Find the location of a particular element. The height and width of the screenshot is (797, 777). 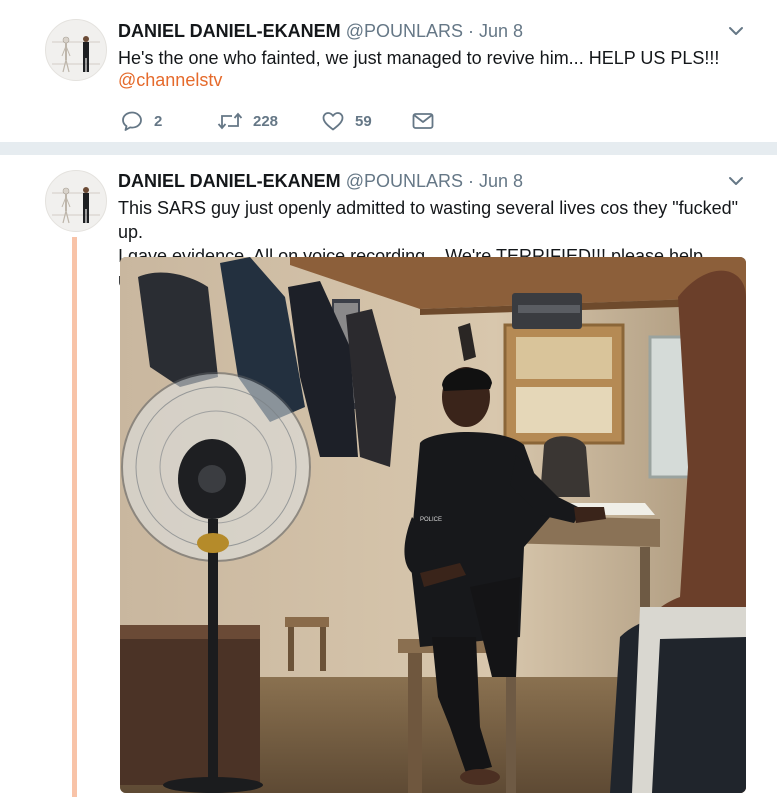

direct-message-button is located at coordinates (423, 121).